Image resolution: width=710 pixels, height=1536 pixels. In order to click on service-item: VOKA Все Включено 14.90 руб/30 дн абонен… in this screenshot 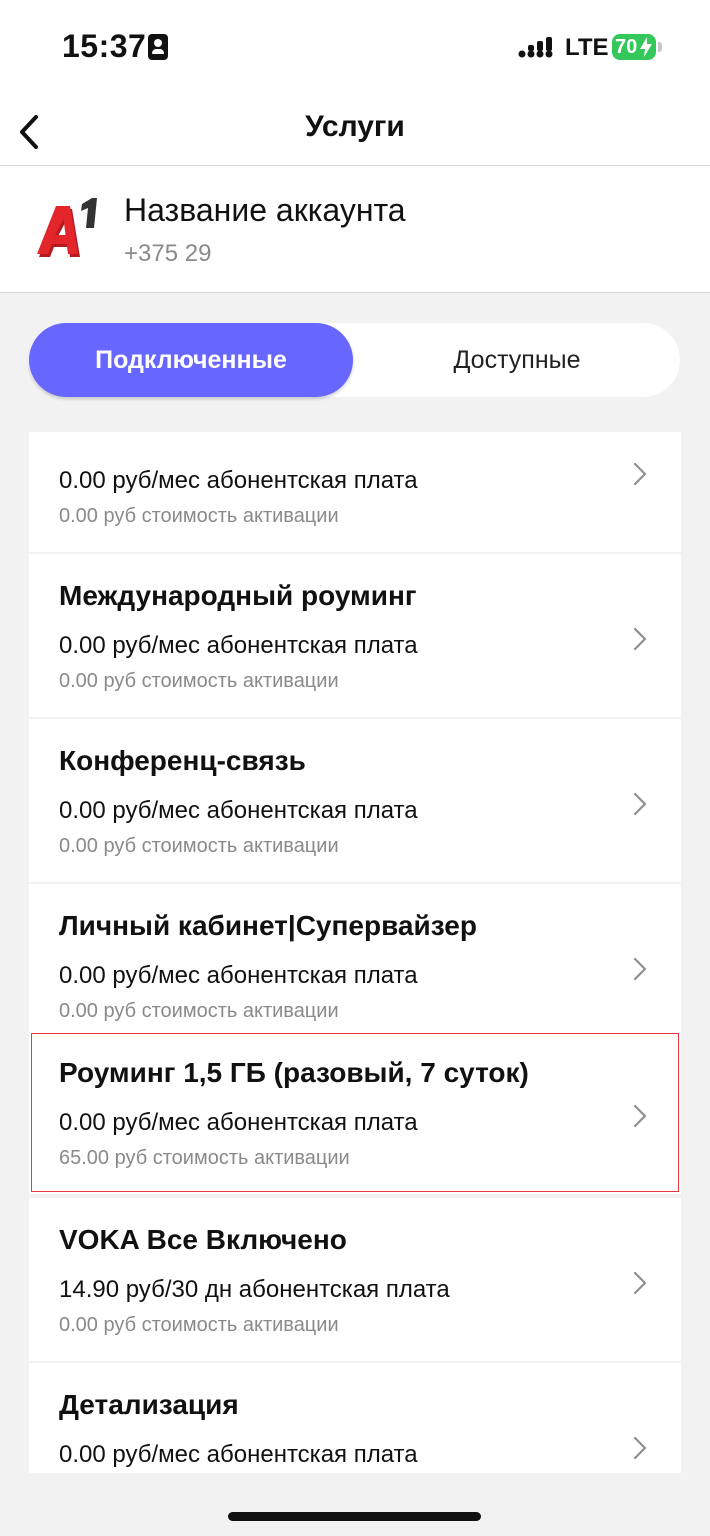, I will do `click(355, 1279)`.